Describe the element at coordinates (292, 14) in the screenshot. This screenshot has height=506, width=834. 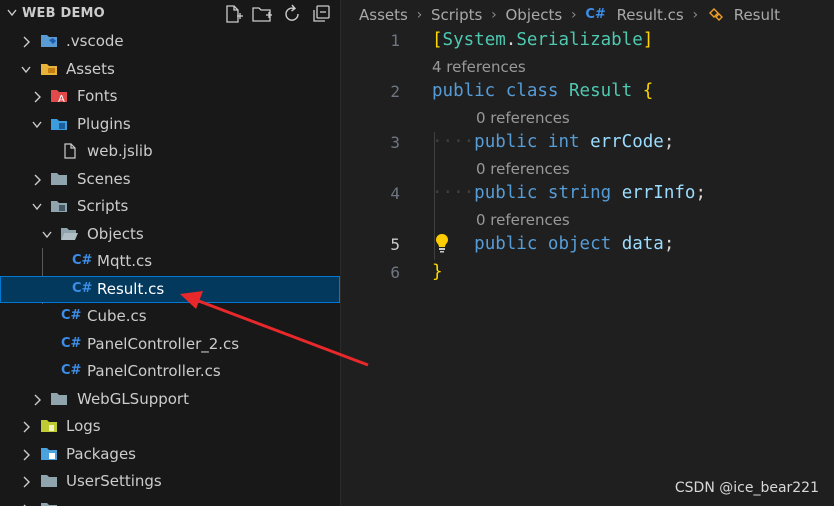
I see `refresh-icon` at that location.